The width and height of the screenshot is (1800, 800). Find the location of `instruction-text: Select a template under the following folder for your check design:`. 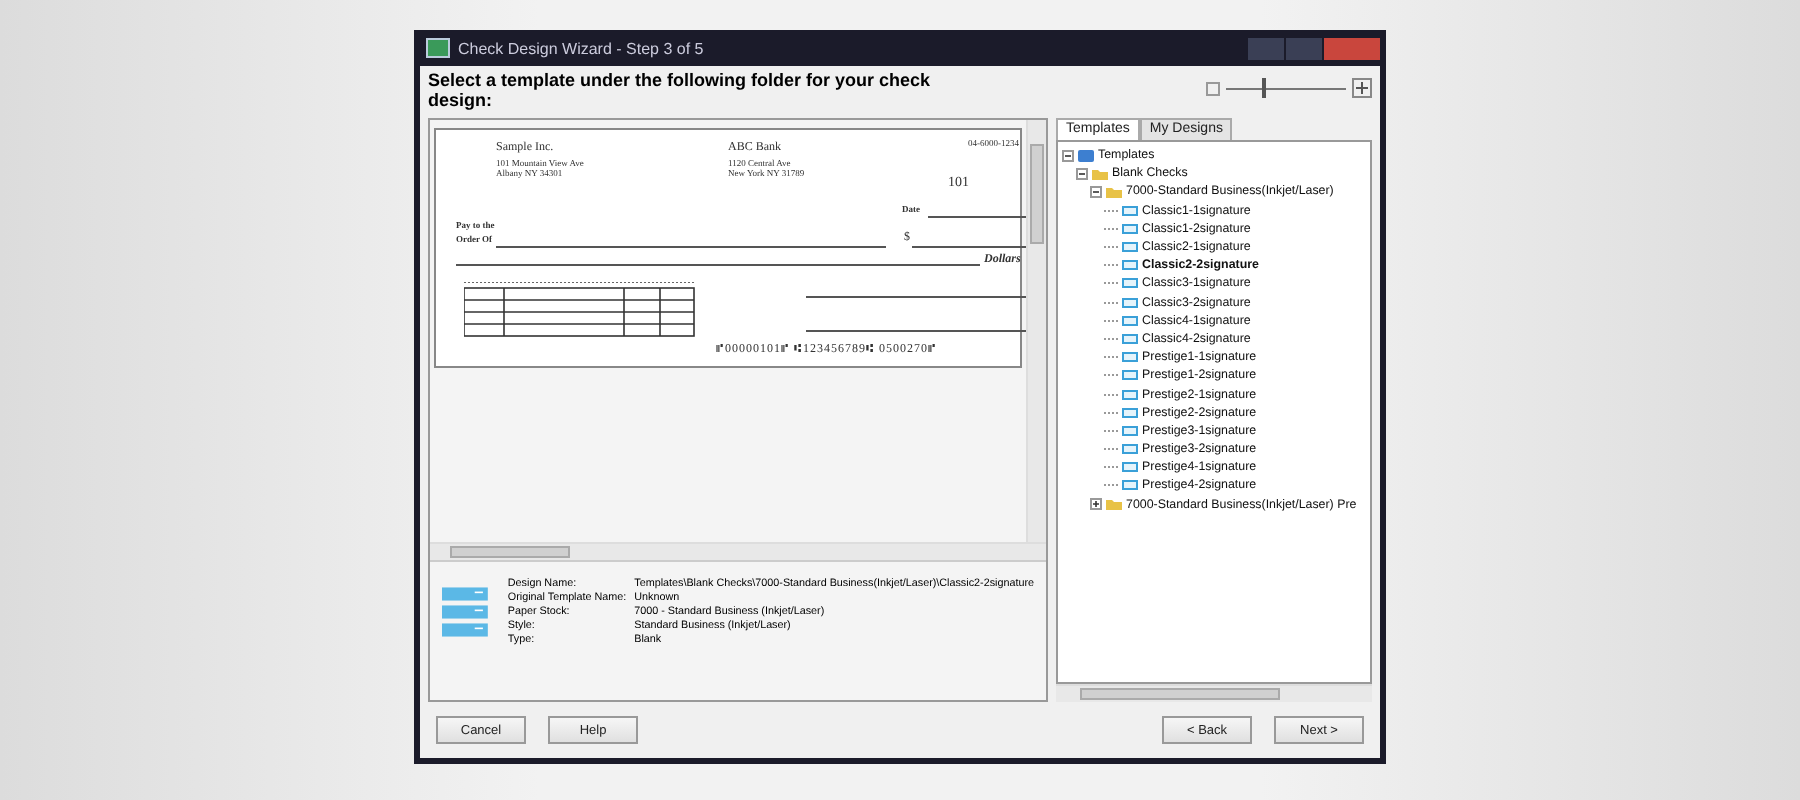

instruction-text: Select a template under the following folder for your check design: is located at coordinates (680, 90).